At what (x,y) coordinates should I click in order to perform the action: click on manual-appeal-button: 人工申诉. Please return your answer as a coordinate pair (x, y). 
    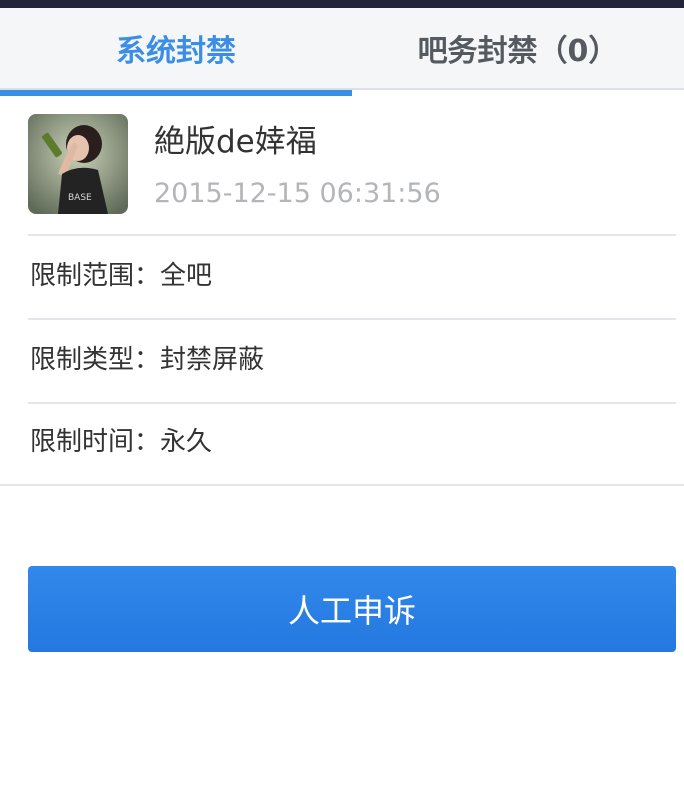
    Looking at the image, I should click on (352, 609).